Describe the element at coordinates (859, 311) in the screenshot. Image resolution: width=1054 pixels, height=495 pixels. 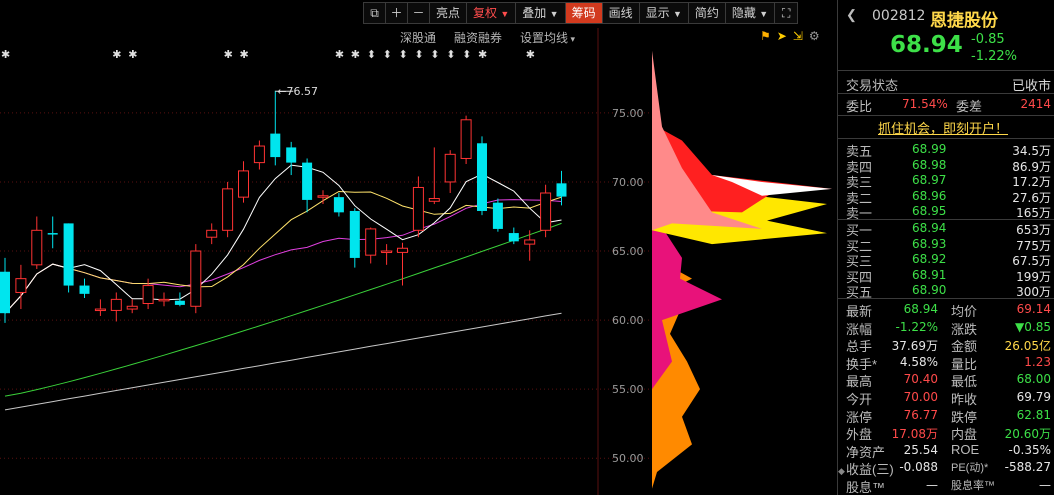
I see `stat-label: 最新` at that location.